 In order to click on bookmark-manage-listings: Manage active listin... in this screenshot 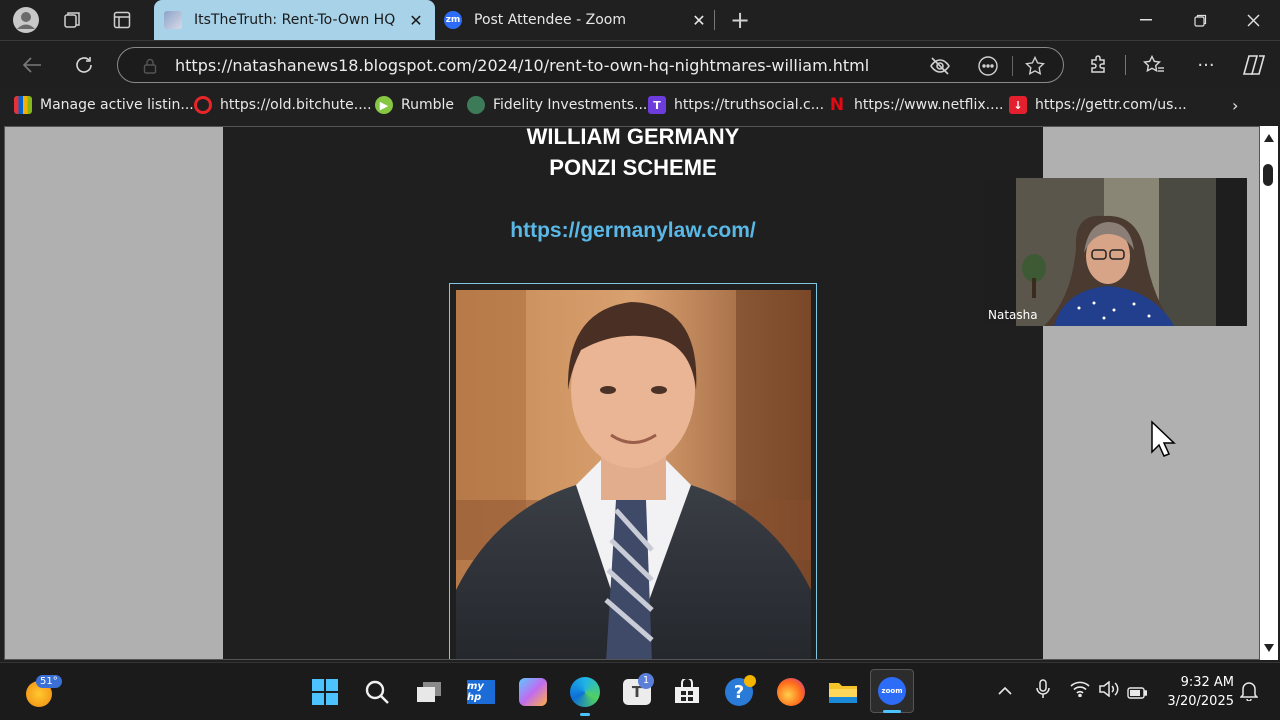, I will do `click(104, 105)`.